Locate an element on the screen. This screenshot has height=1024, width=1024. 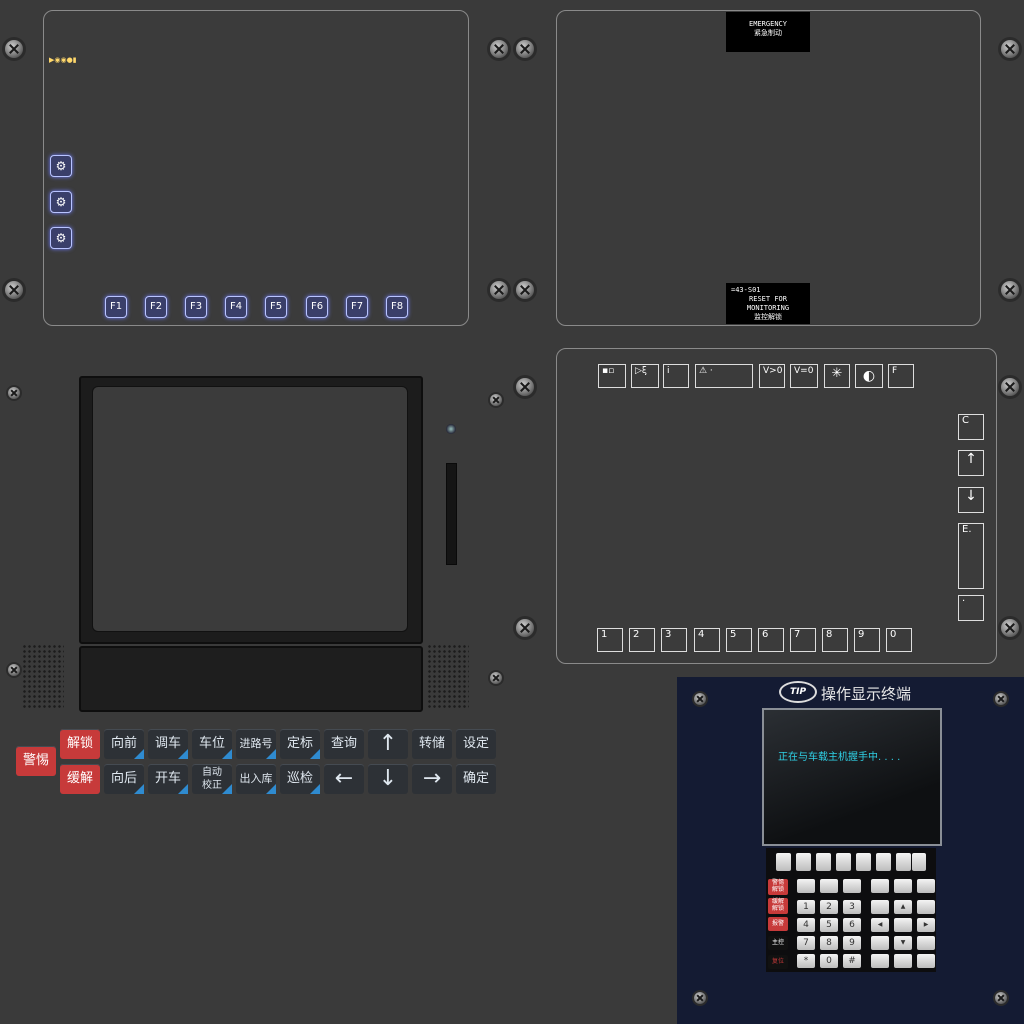
mode-button: ▪▫ is located at coordinates (612, 376).